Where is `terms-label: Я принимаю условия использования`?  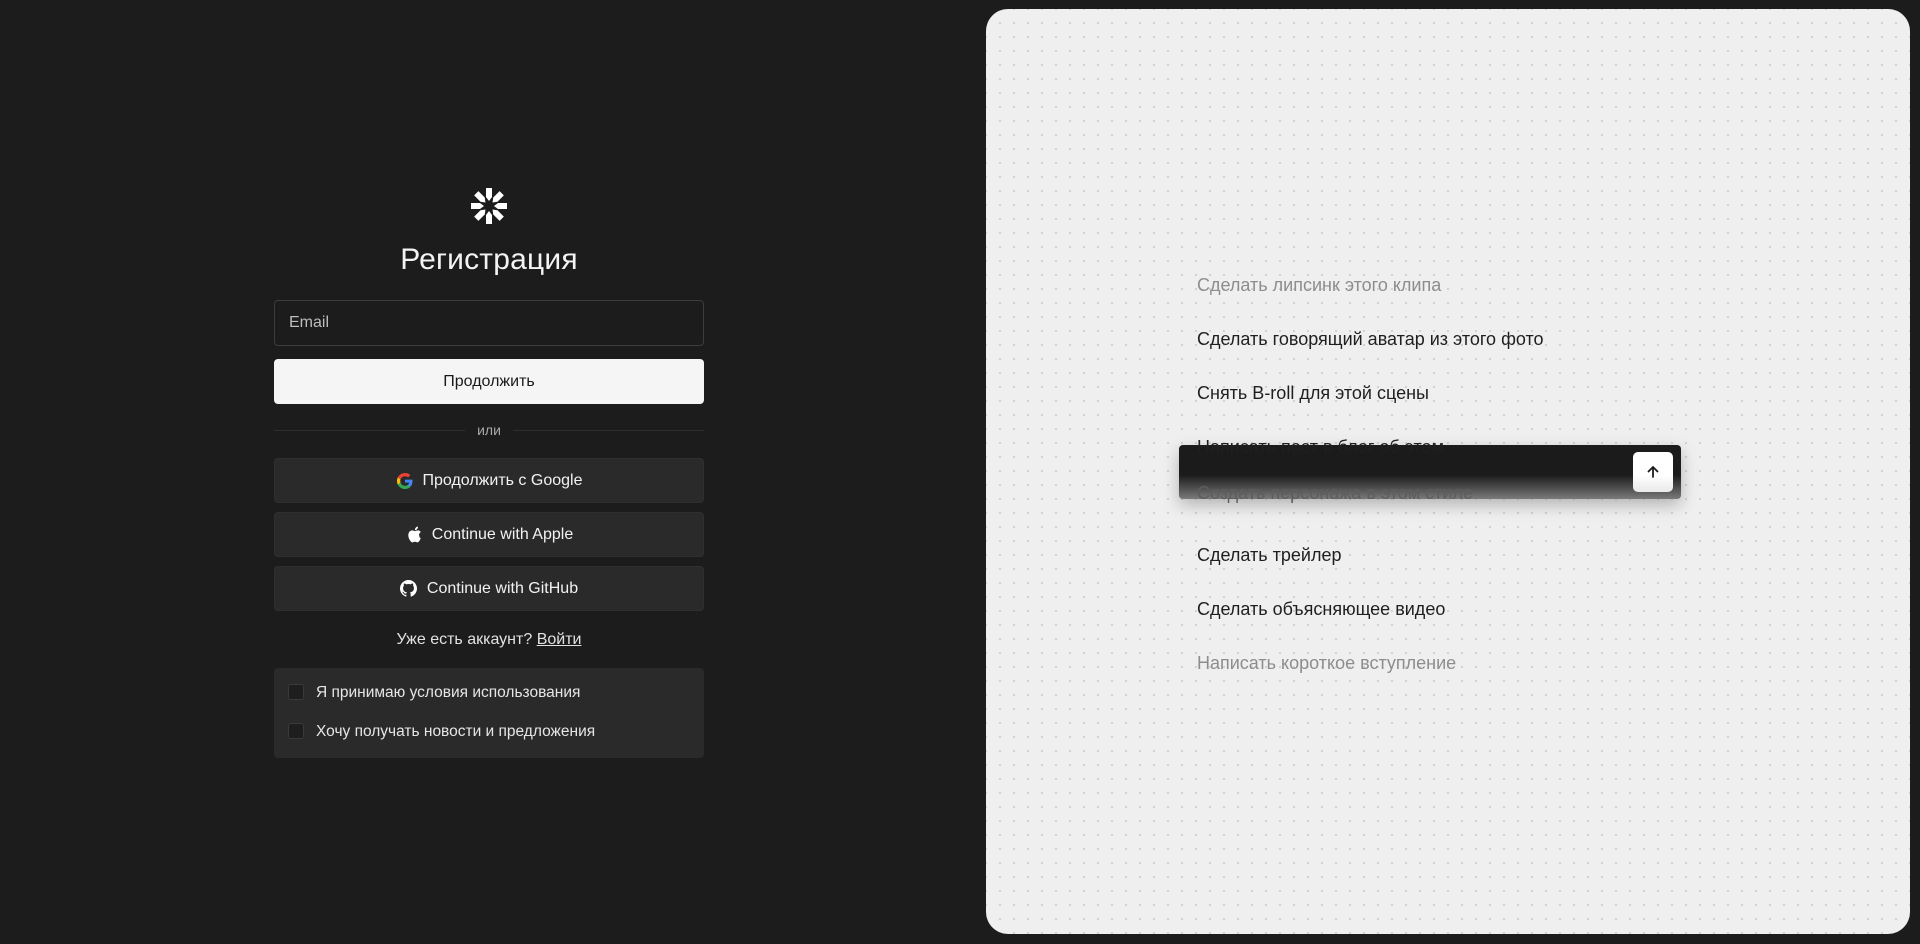 terms-label: Я принимаю условия использования is located at coordinates (448, 692).